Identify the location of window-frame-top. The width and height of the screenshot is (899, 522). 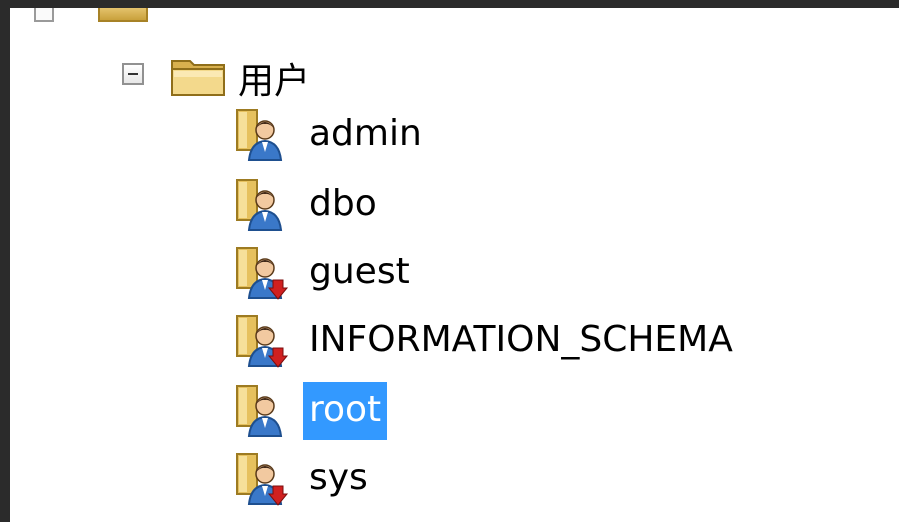
(449, 4).